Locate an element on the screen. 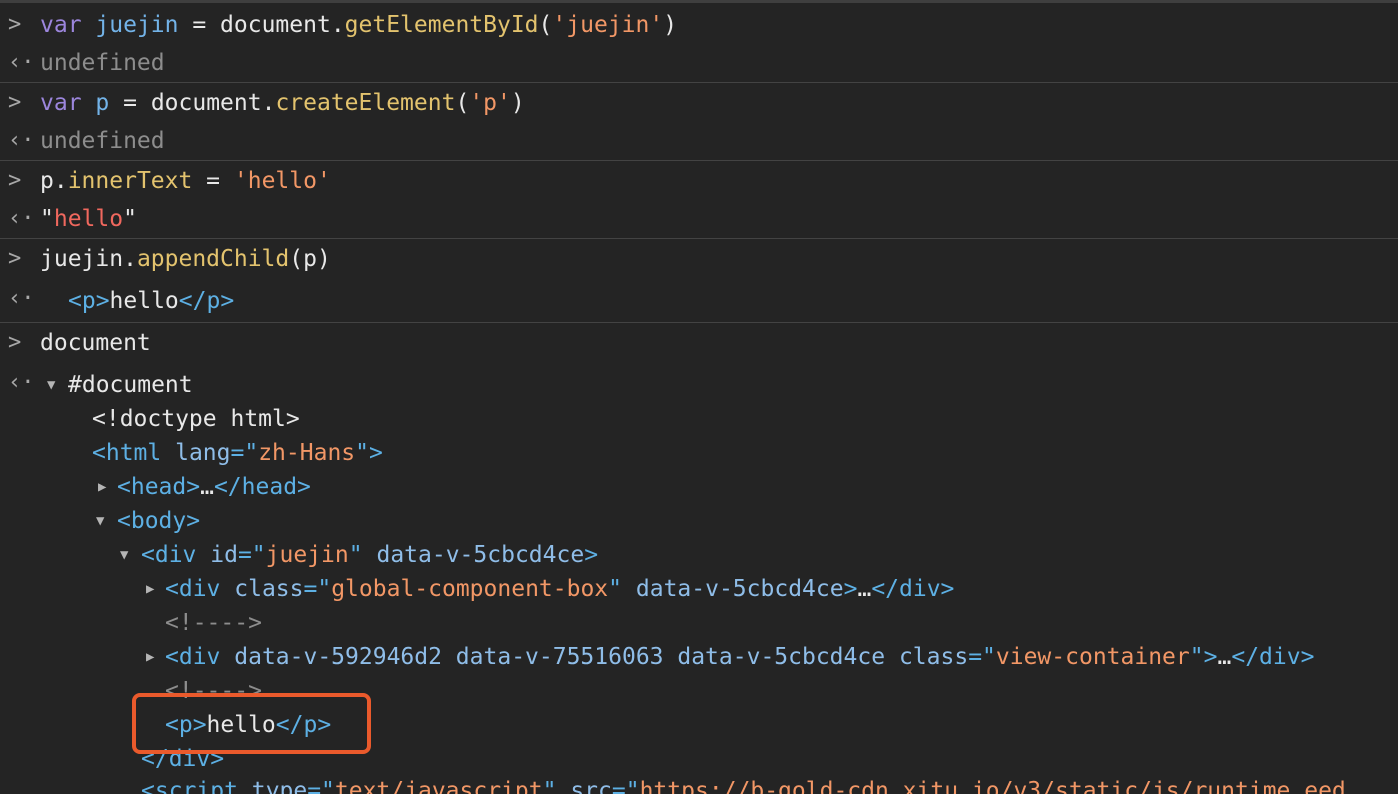  highlight-annotation-box is located at coordinates (251, 723).